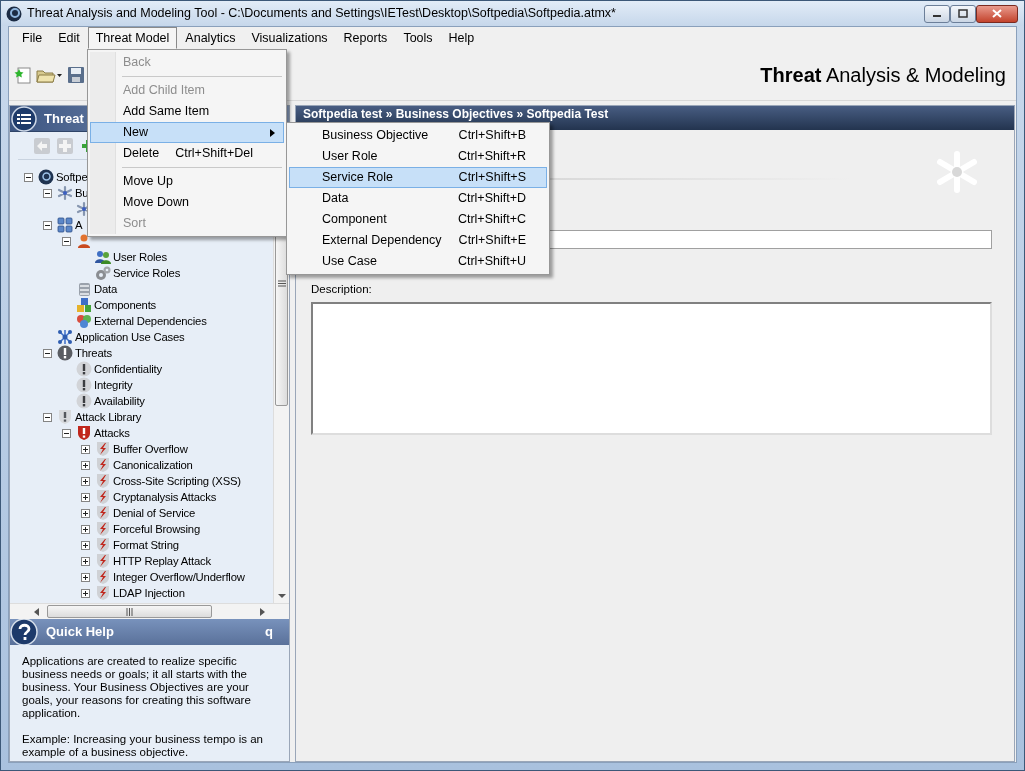  I want to click on menu-item: External Dependency Ctrl+Shift+E, so click(418, 240).